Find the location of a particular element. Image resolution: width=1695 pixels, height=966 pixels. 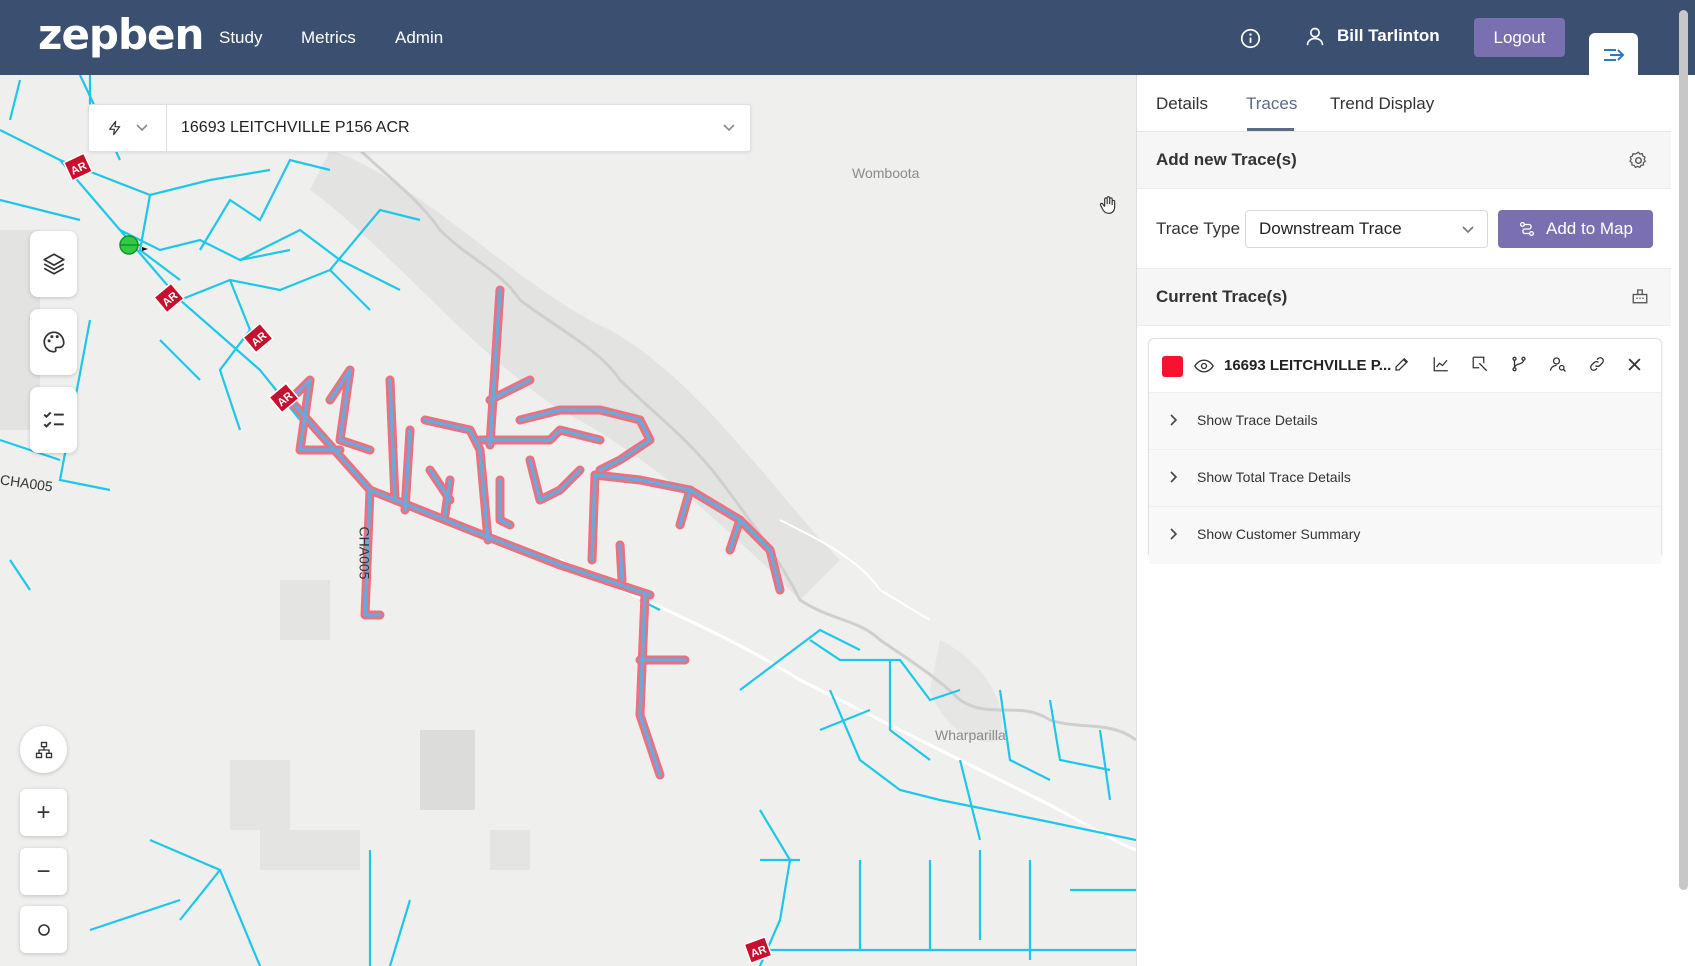

checklist-icon is located at coordinates (53, 419).